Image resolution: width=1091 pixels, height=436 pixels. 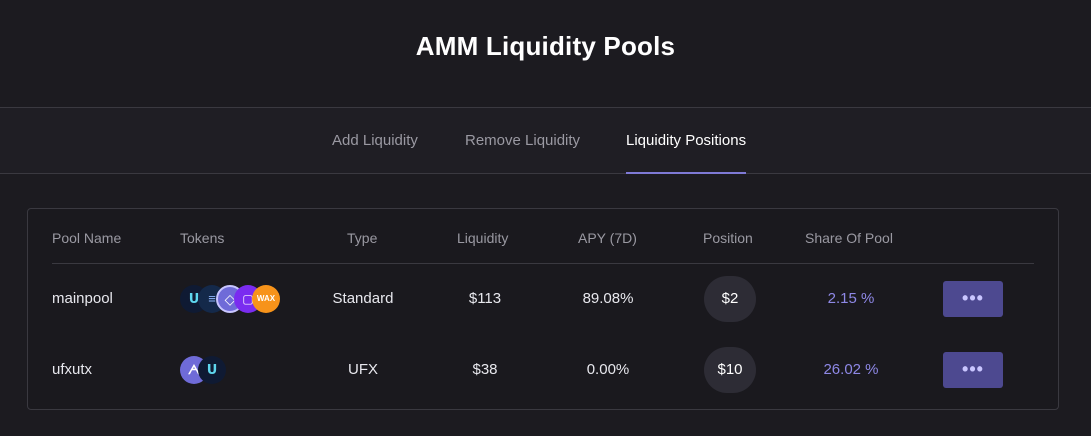 What do you see at coordinates (485, 369) in the screenshot?
I see `pool-liquidity: $38` at bounding box center [485, 369].